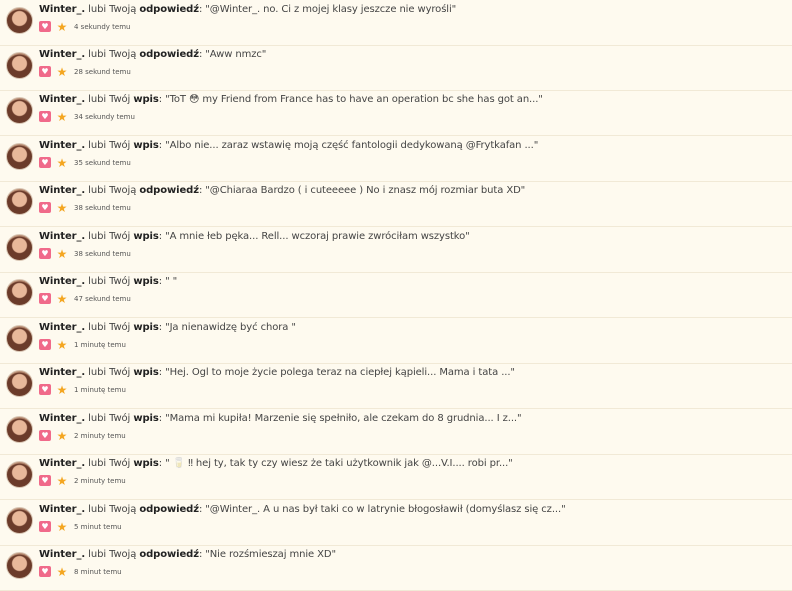 The height and width of the screenshot is (591, 792). What do you see at coordinates (85, 298) in the screenshot?
I see `notification-meta: ♥ ★ 47 sekund temu` at bounding box center [85, 298].